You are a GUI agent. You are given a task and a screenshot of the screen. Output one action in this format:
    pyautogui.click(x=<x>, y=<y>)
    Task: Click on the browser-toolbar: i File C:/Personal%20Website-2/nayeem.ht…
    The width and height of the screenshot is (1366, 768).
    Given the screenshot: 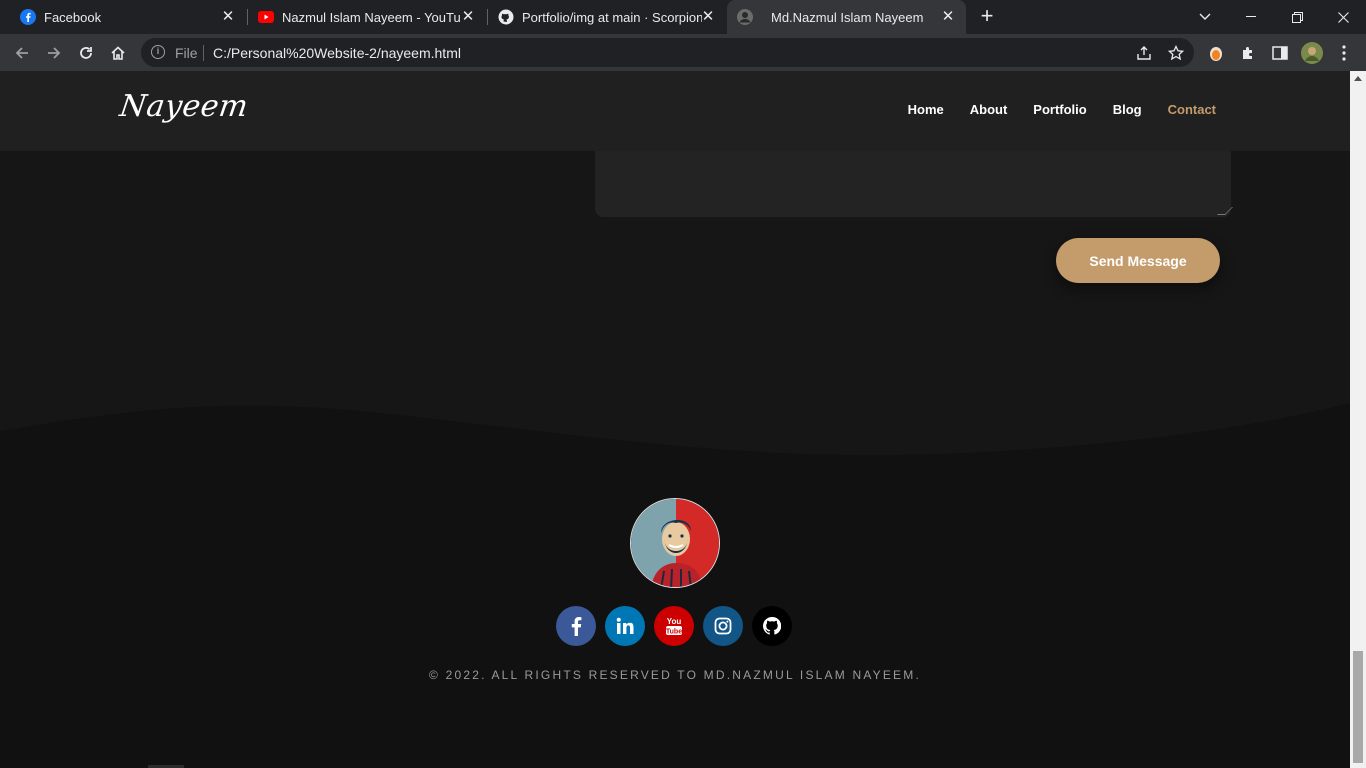 What is the action you would take?
    pyautogui.click(x=683, y=52)
    